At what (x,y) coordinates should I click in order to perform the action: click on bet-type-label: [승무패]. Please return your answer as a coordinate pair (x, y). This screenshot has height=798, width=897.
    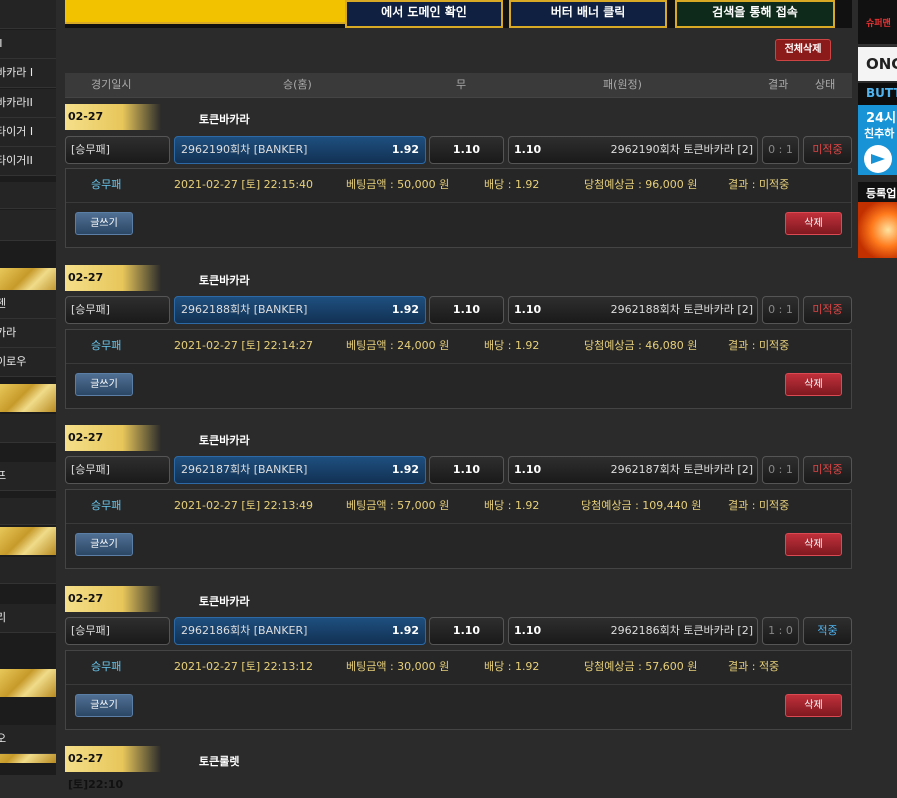
    Looking at the image, I should click on (90, 469).